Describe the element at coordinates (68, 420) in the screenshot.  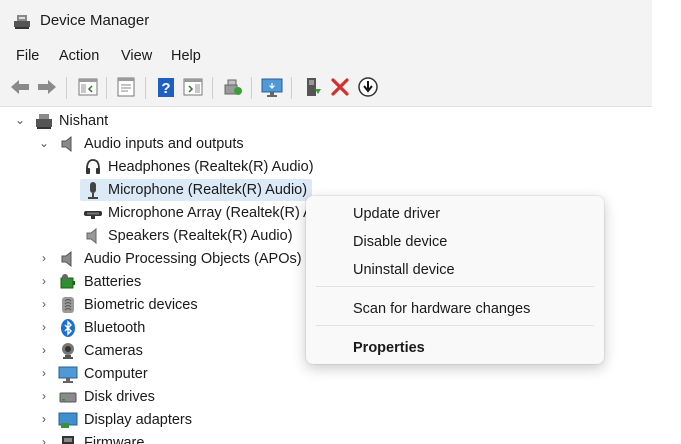
I see `display-adapter-icon` at that location.